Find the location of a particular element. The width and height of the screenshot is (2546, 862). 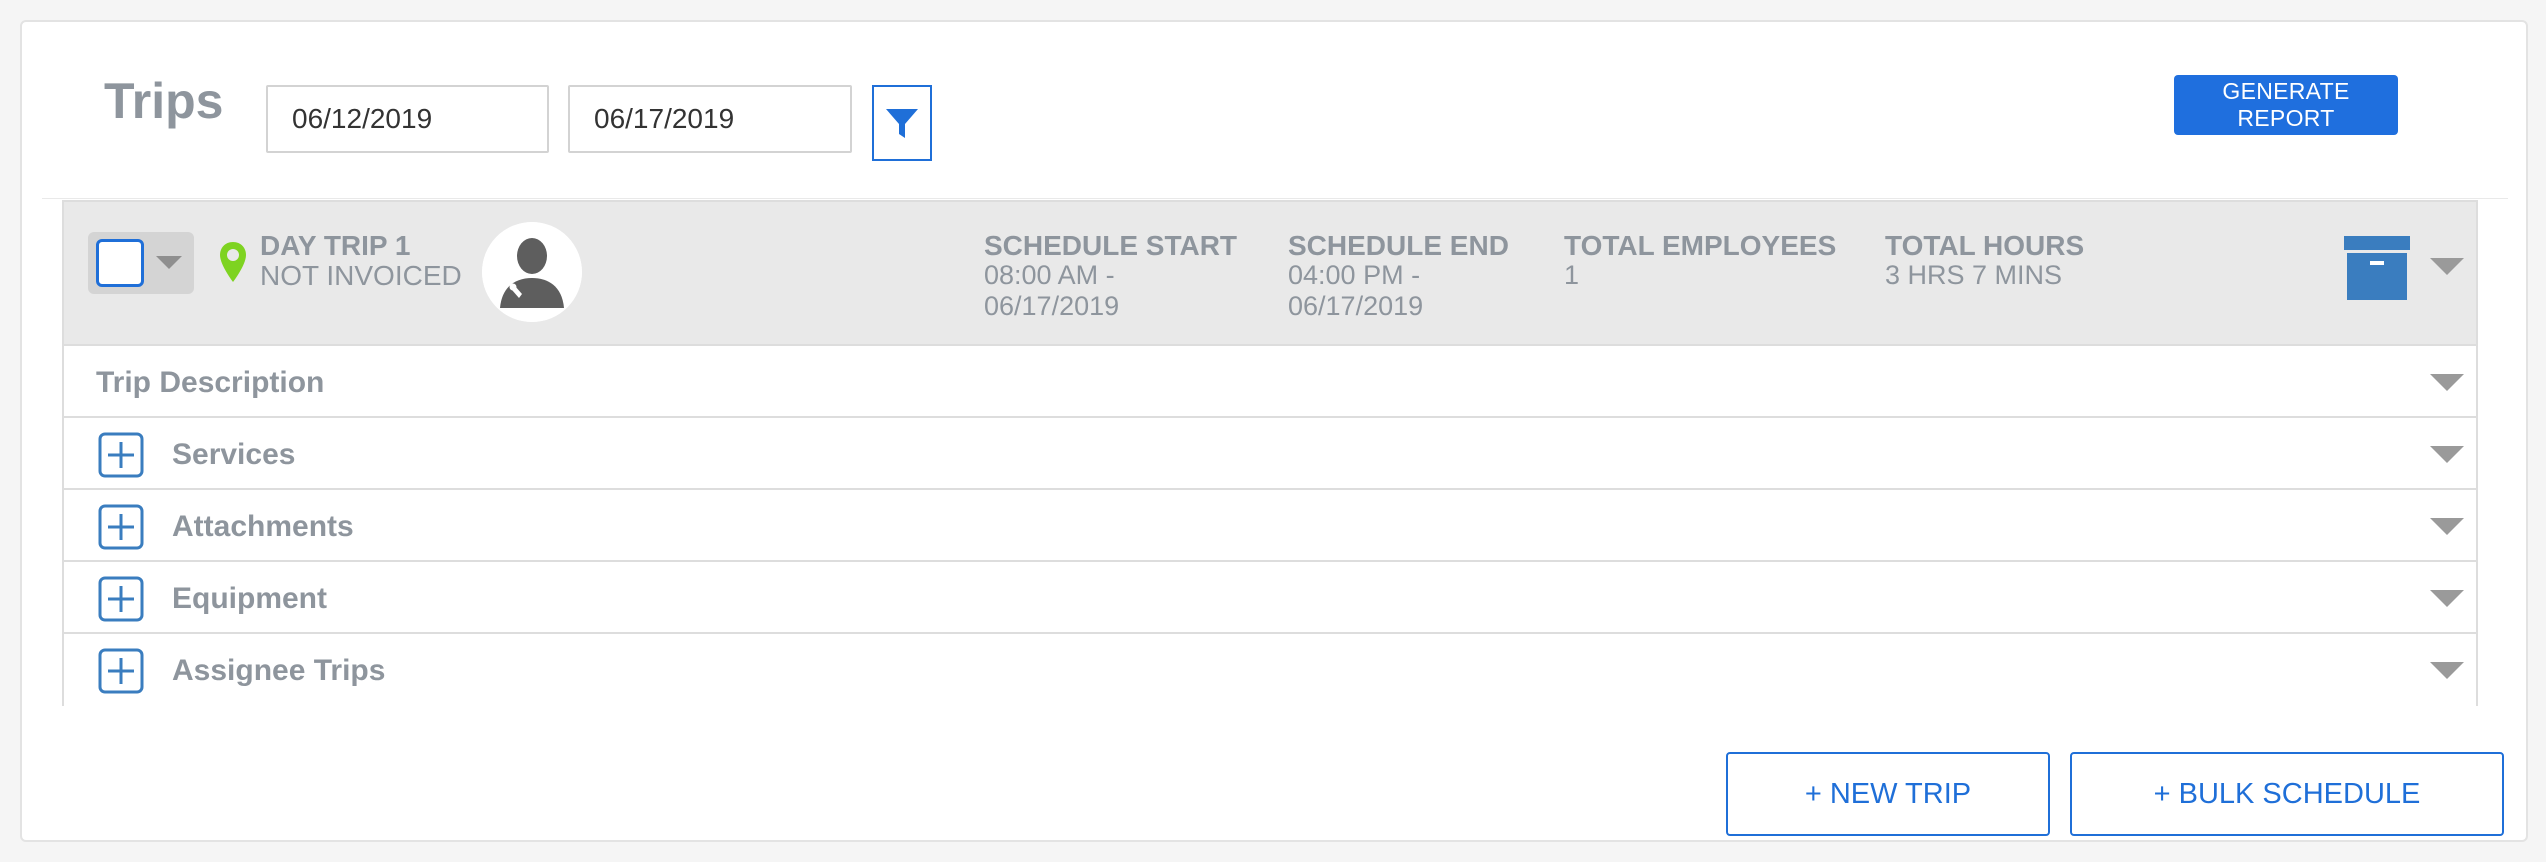

total-hours-value: 3 HRS 7 MINS is located at coordinates (1974, 275).